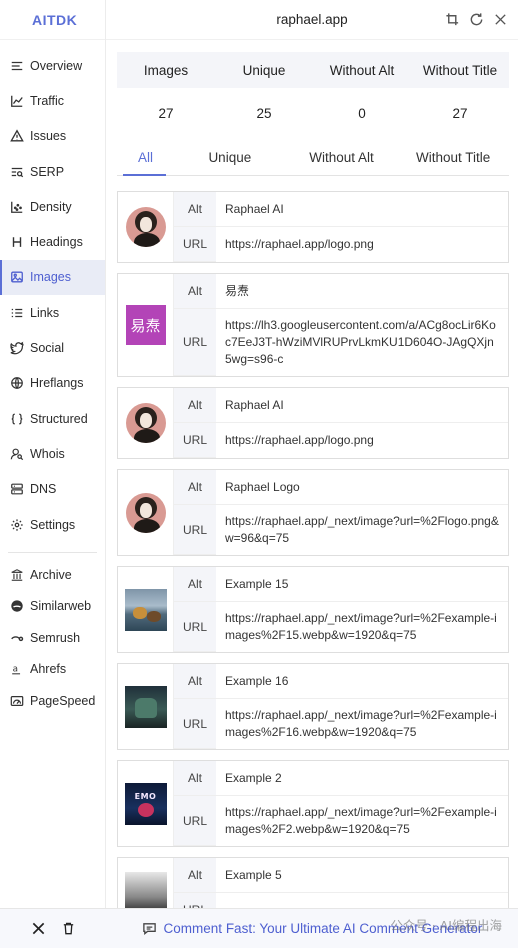 The height and width of the screenshot is (948, 518). What do you see at coordinates (16, 574) in the screenshot?
I see `archive-icon` at bounding box center [16, 574].